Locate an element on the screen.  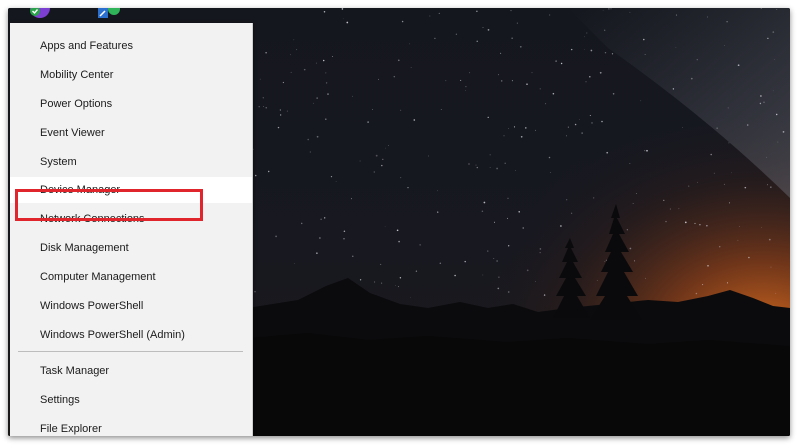
menu-item-apps-and-features: Apps and Features is located at coordinates (131, 46).